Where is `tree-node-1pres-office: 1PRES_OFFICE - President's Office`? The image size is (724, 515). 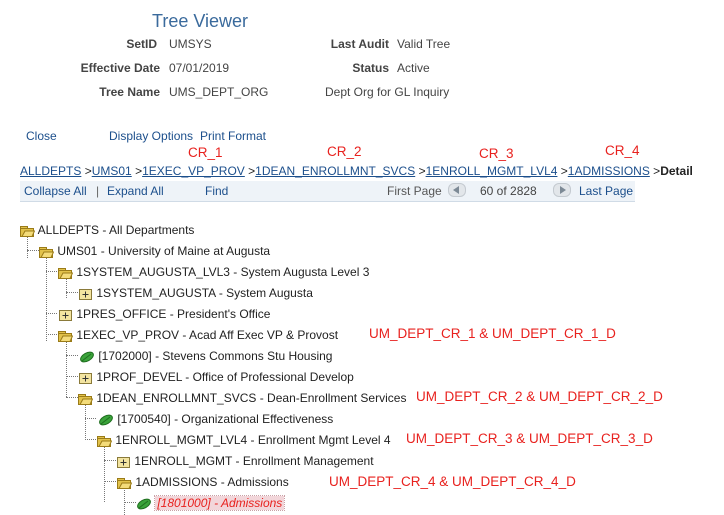
tree-node-1pres-office: 1PRES_OFFICE - President's Office is located at coordinates (164, 314).